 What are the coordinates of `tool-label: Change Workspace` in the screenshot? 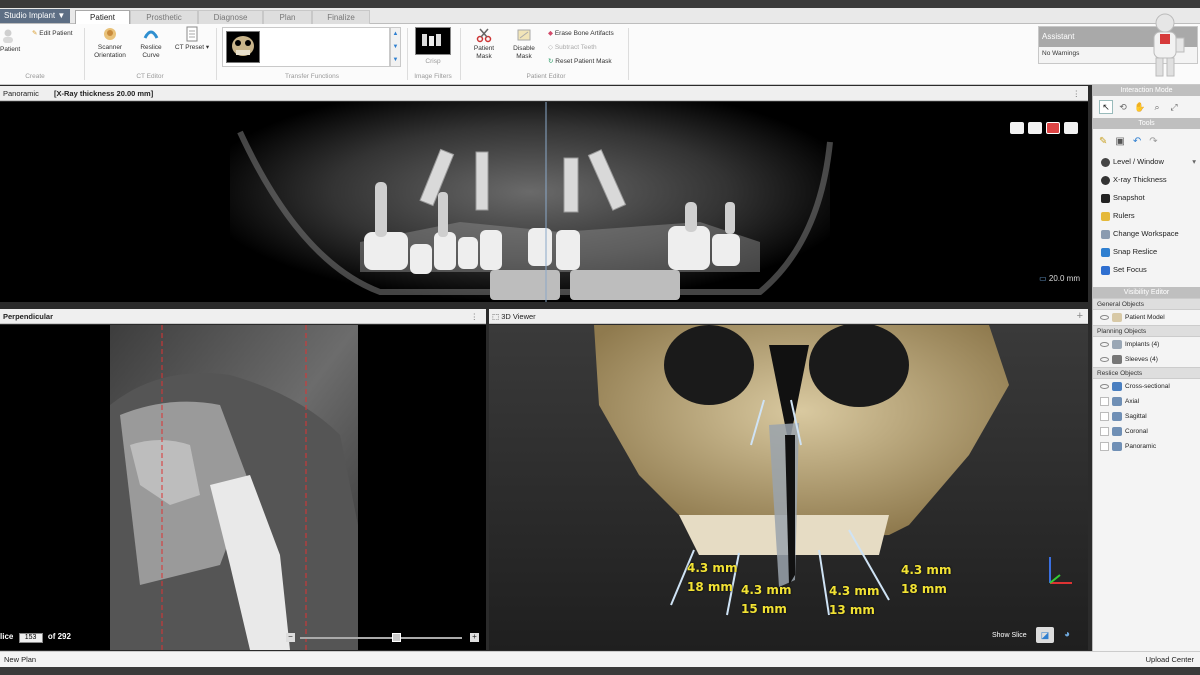 It's located at (1146, 233).